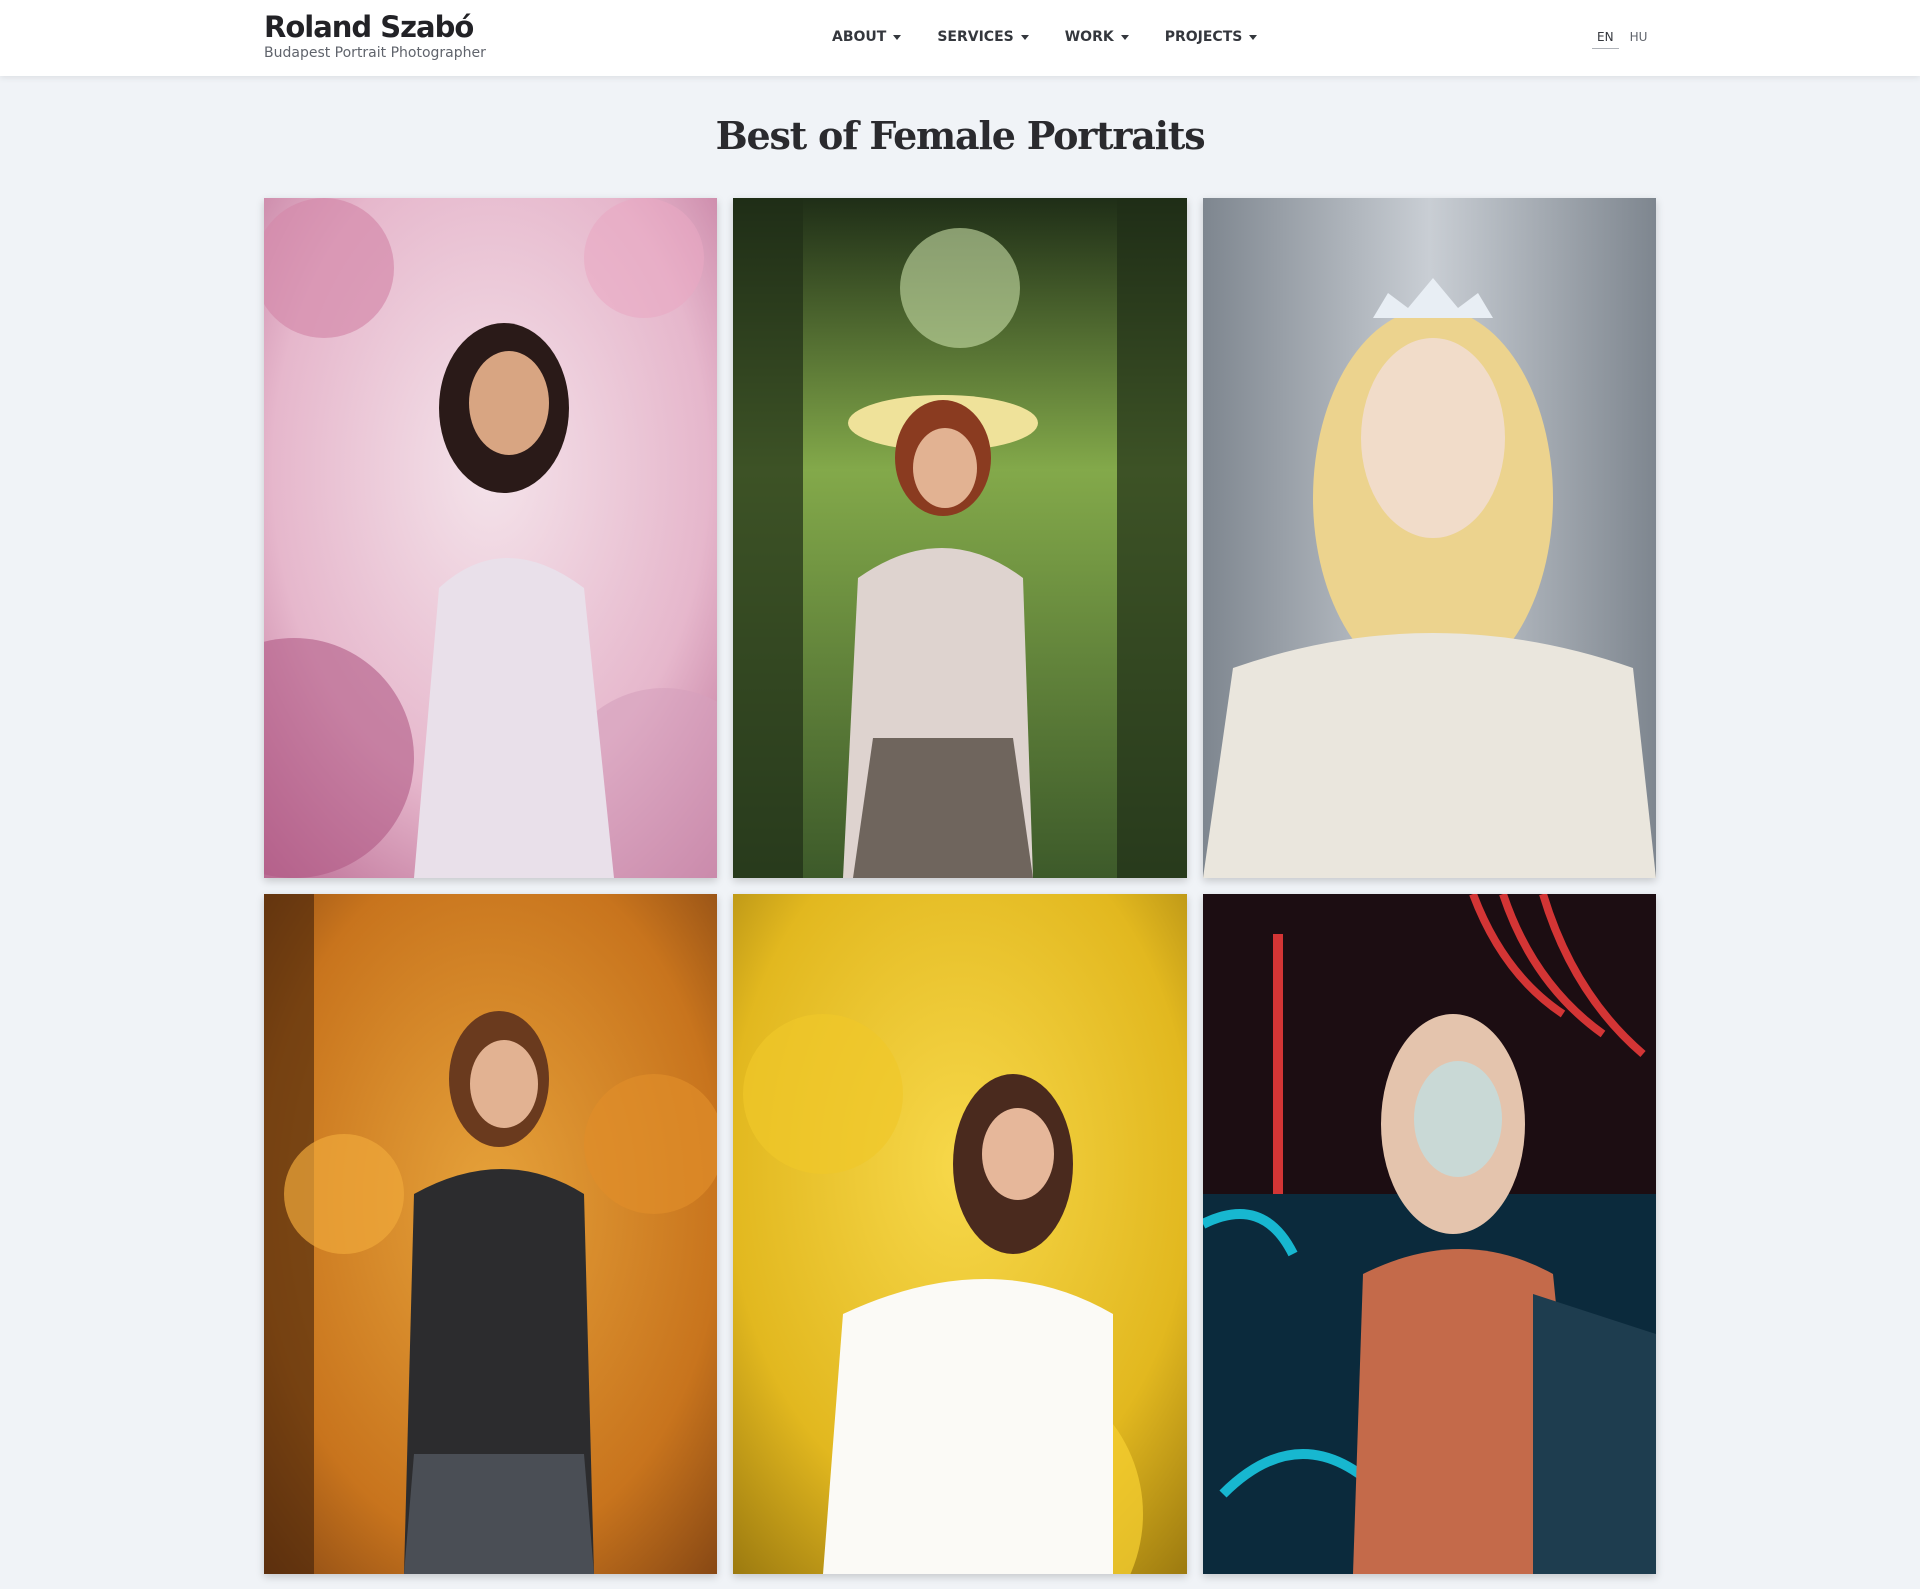 This screenshot has width=1920, height=1589. What do you see at coordinates (1605, 38) in the screenshot?
I see `lang-en: EN` at bounding box center [1605, 38].